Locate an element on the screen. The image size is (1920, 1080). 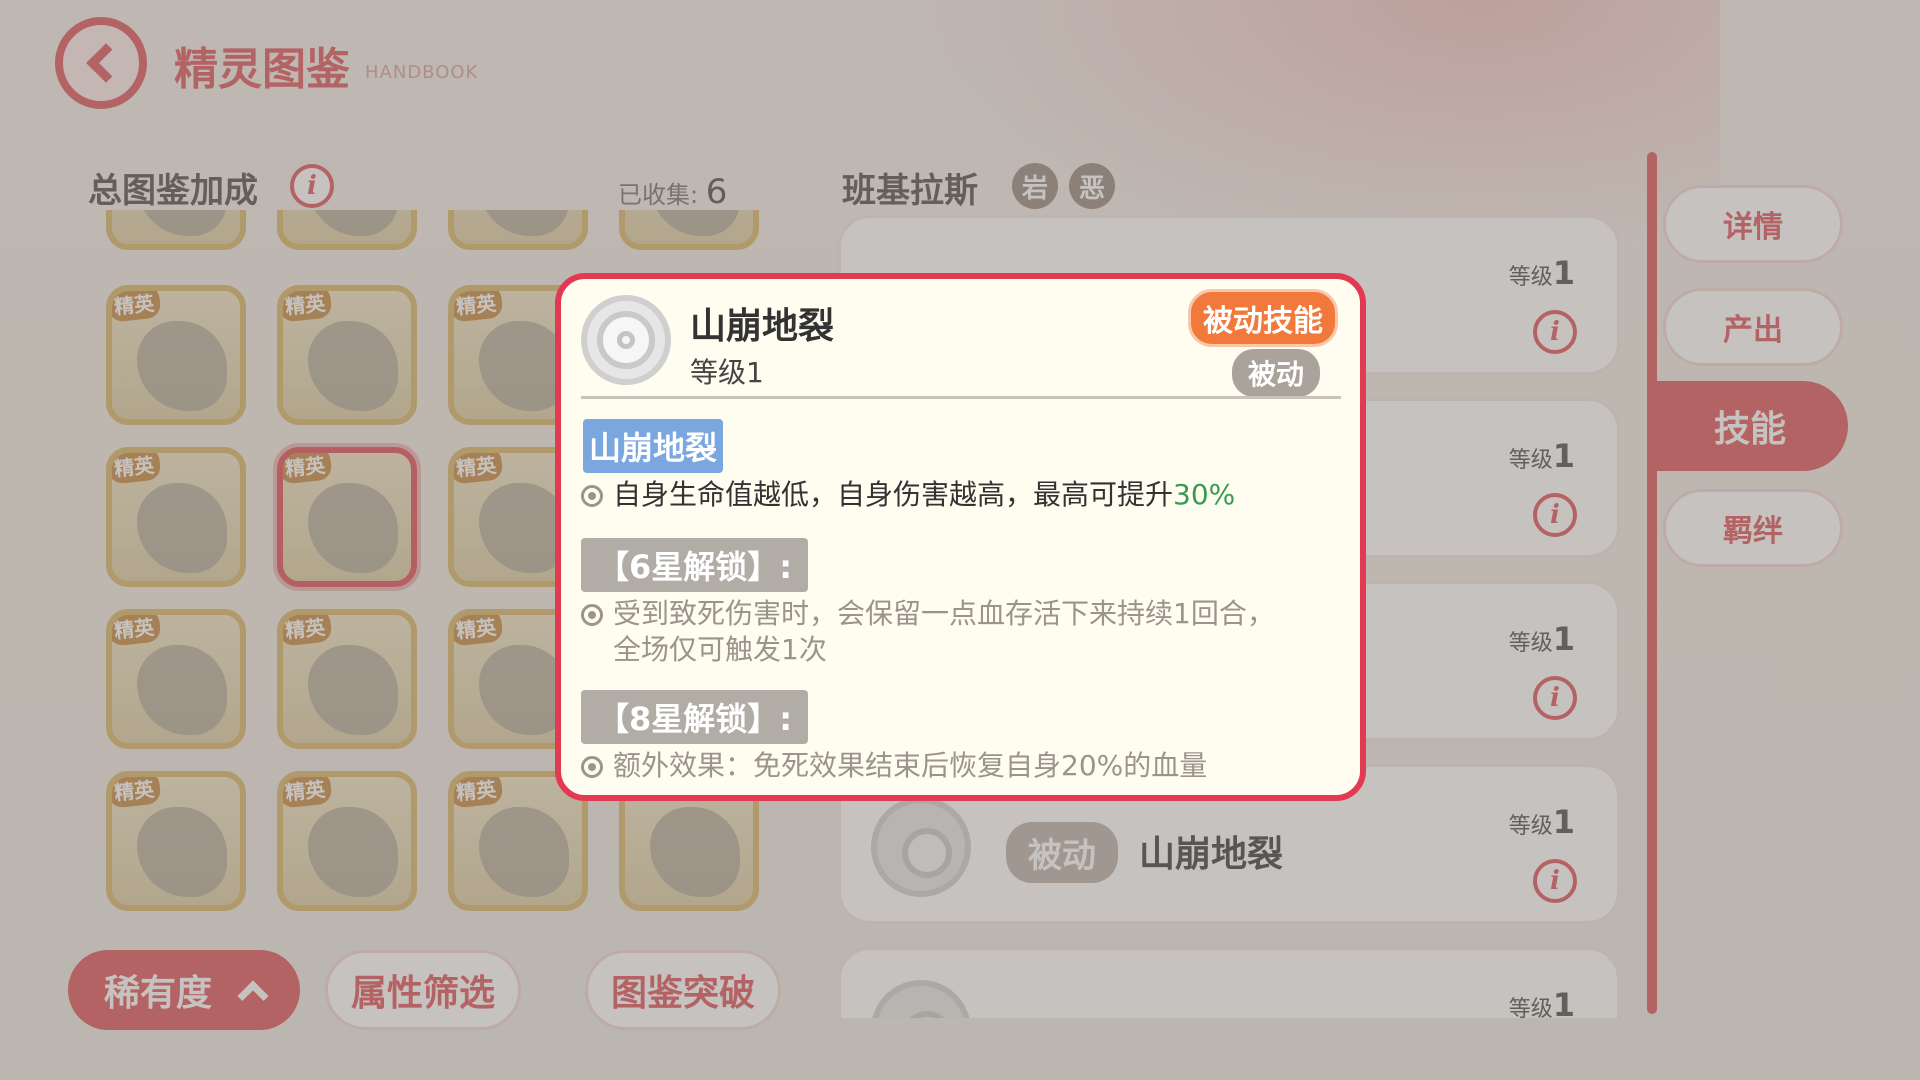
popup-divider is located at coordinates (961, 397).